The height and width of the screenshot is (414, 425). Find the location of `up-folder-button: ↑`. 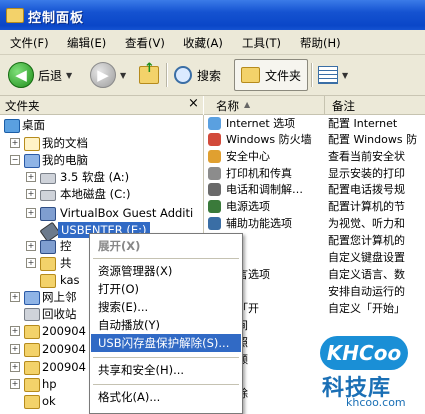

up-folder-button: ↑ is located at coordinates (149, 75).